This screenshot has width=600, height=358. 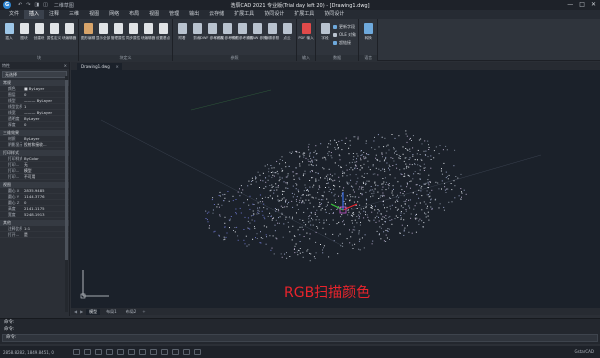 I want to click on menu-item: 文件, so click(x=14, y=14).